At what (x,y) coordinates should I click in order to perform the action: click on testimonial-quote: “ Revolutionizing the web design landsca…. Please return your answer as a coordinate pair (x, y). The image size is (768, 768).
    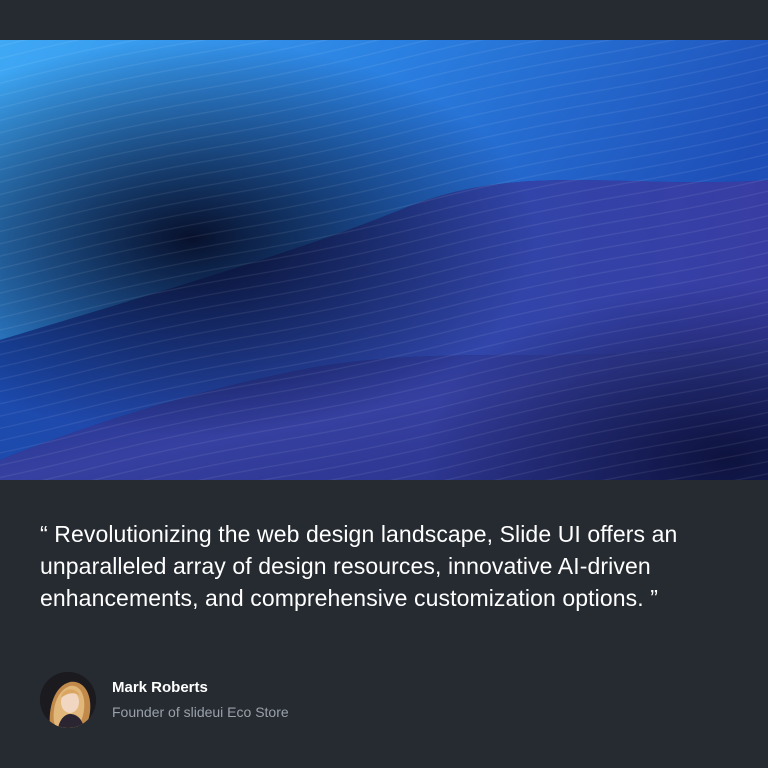
    Looking at the image, I should click on (359, 566).